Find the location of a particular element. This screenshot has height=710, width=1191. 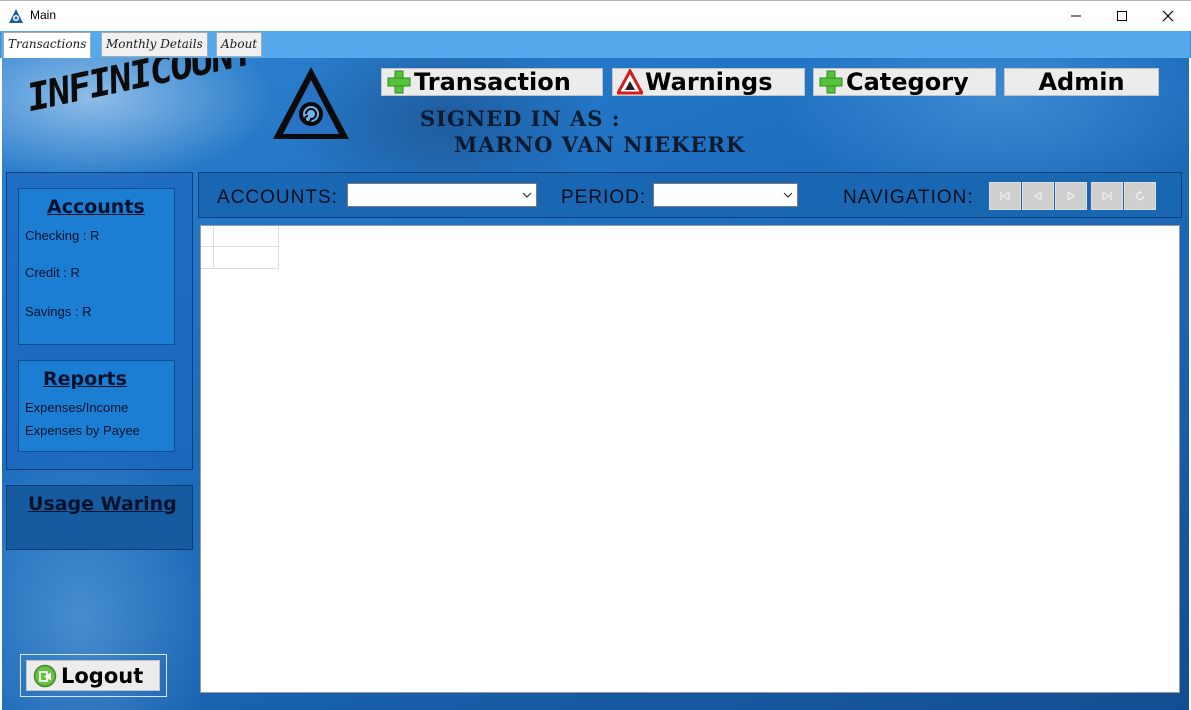

warnings-label: Warnings is located at coordinates (709, 82).